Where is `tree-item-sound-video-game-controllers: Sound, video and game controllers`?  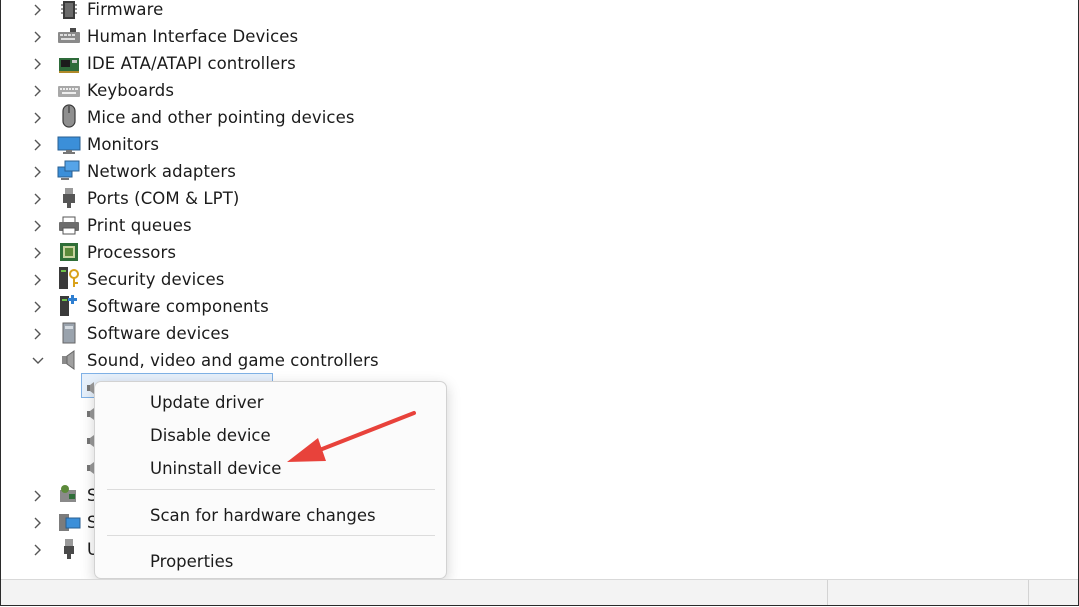 tree-item-sound-video-game-controllers: Sound, video and game controllers is located at coordinates (301, 360).